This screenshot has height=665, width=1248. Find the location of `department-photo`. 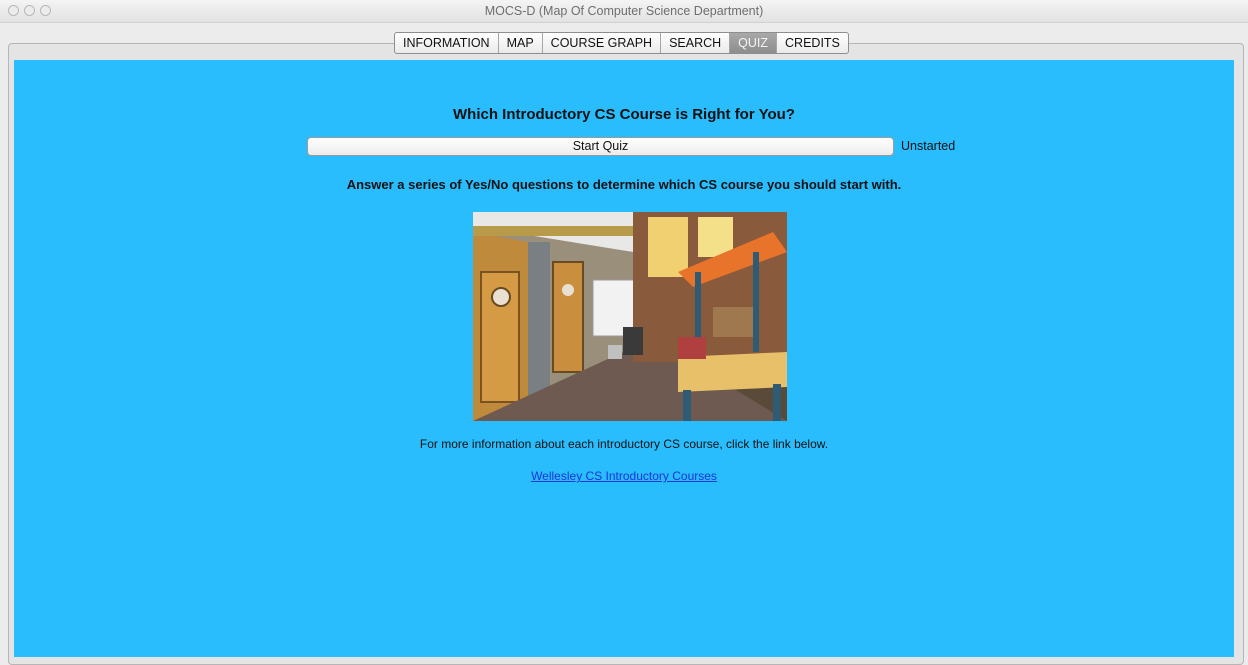

department-photo is located at coordinates (630, 316).